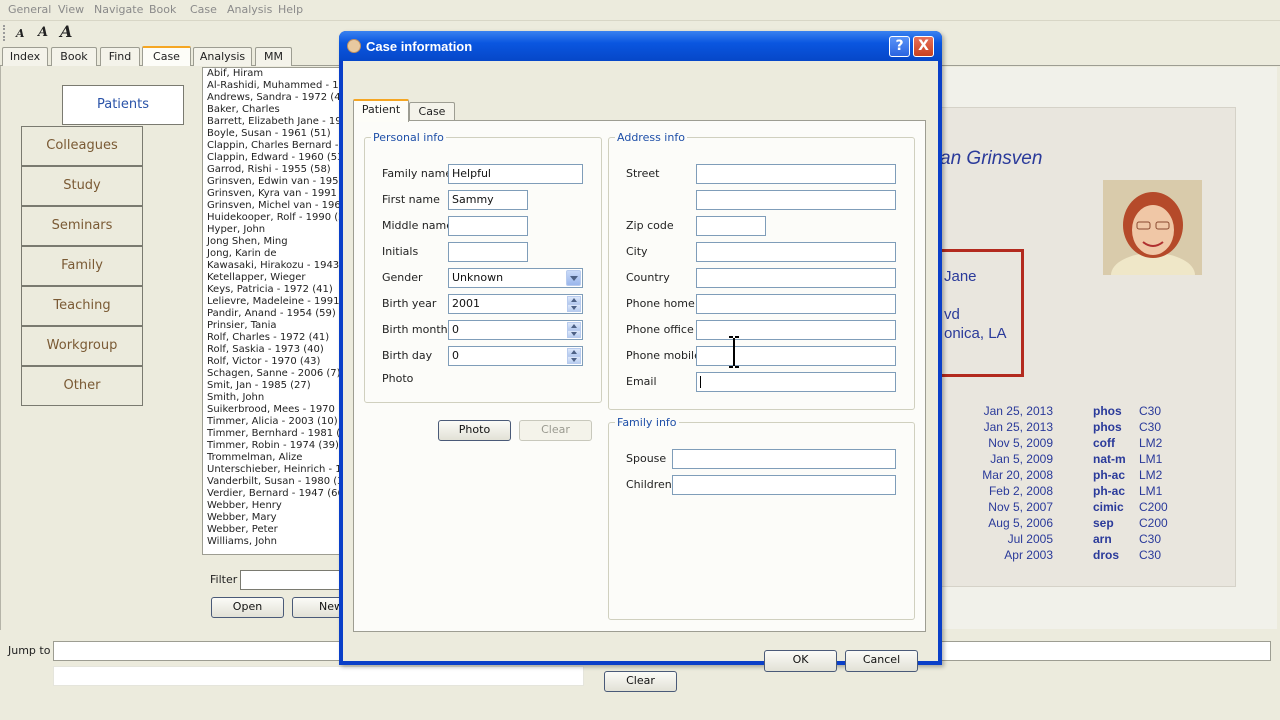 This screenshot has height=720, width=1280. What do you see at coordinates (488, 200) in the screenshot?
I see `first-name-field: Sammy` at bounding box center [488, 200].